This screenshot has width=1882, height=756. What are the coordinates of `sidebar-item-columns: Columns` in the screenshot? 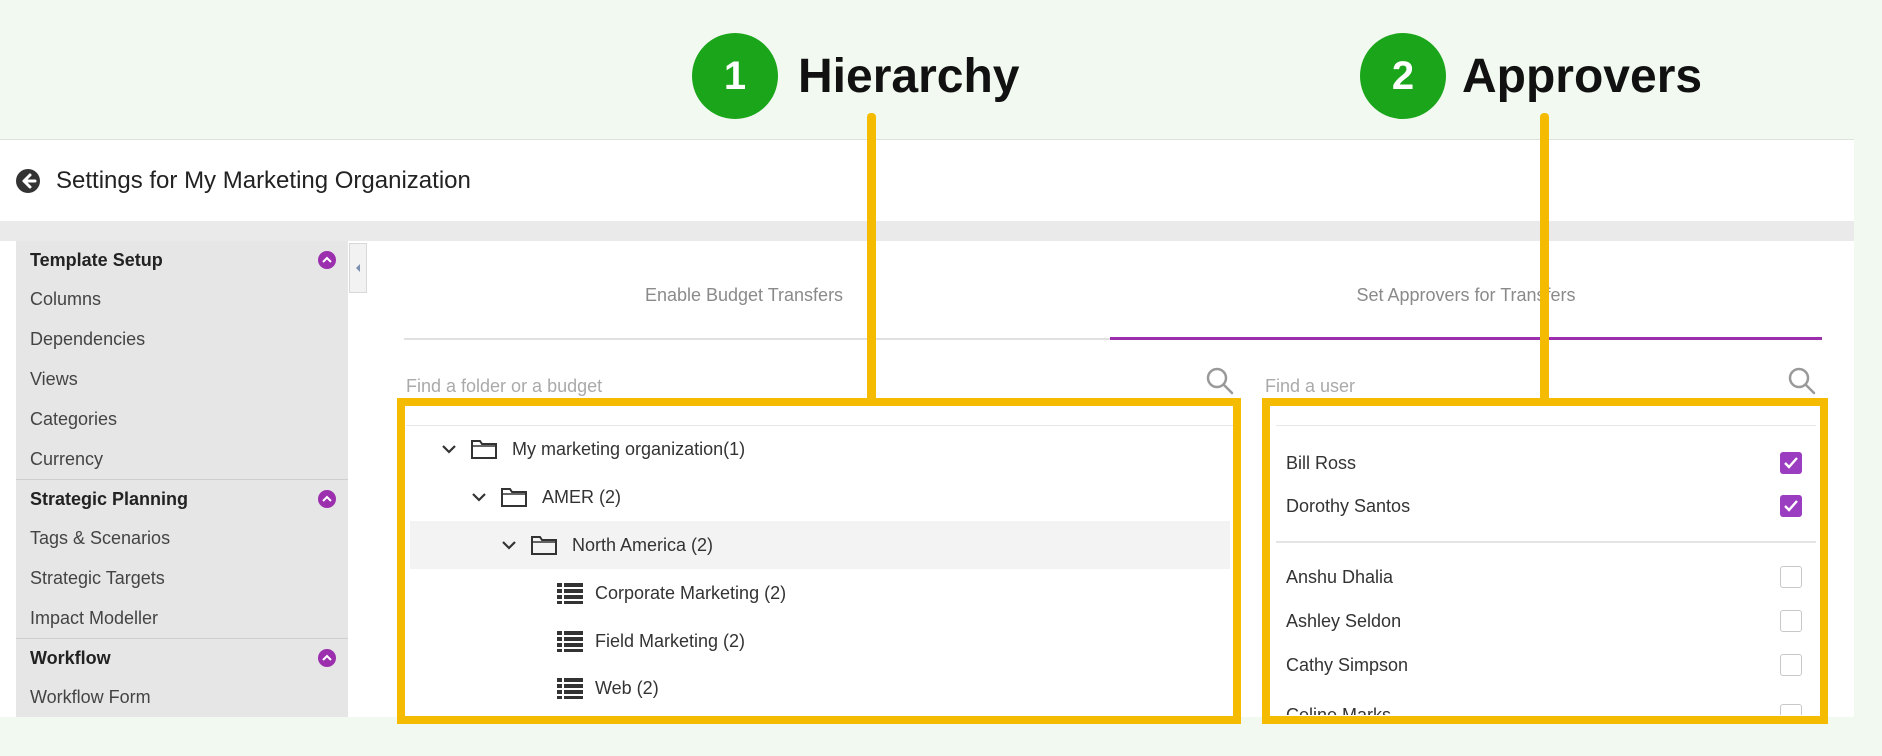 It's located at (182, 299).